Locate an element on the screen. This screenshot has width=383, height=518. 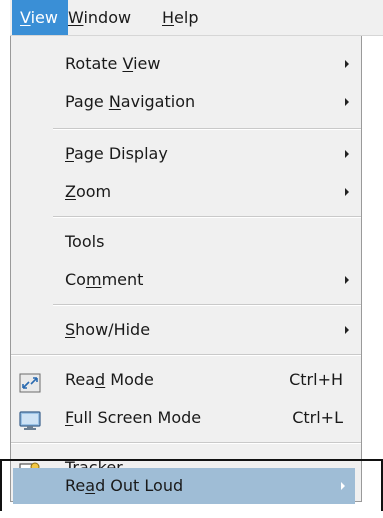
menu-view-mnemonic: V is located at coordinates (25, 17).